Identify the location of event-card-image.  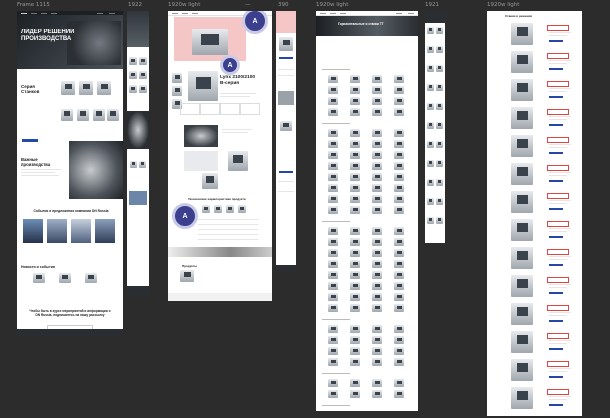
(81, 231).